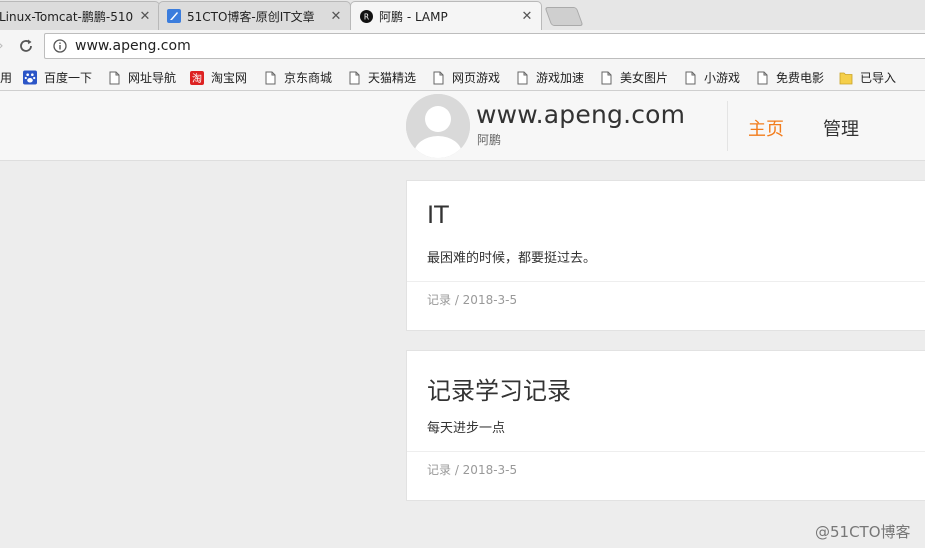 Image resolution: width=925 pixels, height=548 pixels. I want to click on post-excerpt: 每天进步一点, so click(466, 428).